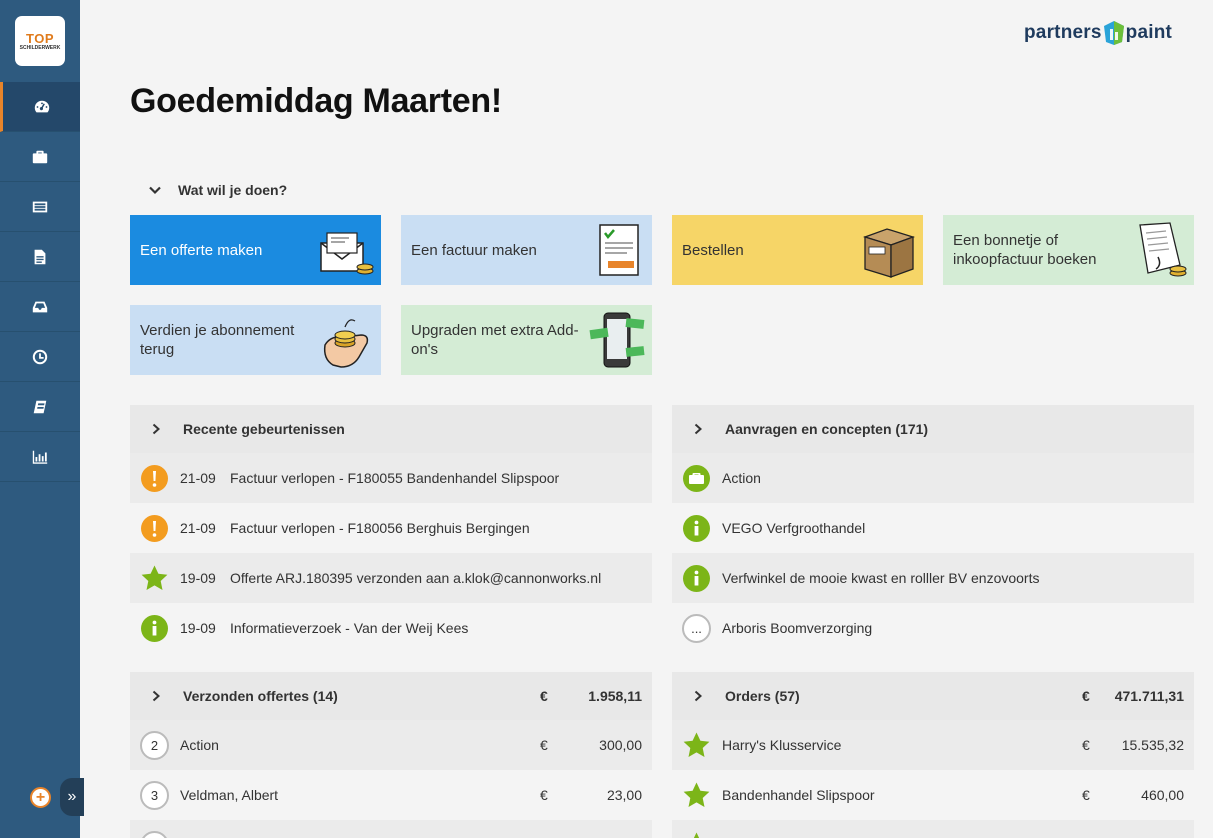 This screenshot has height=838, width=1213. What do you see at coordinates (72, 797) in the screenshot?
I see `expand-sidebar-icon: »` at bounding box center [72, 797].